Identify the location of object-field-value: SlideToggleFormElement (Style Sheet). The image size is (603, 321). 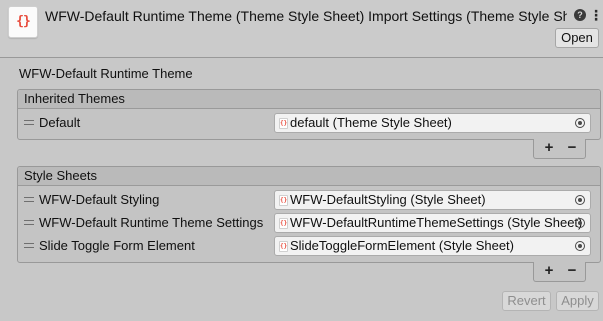
(402, 245).